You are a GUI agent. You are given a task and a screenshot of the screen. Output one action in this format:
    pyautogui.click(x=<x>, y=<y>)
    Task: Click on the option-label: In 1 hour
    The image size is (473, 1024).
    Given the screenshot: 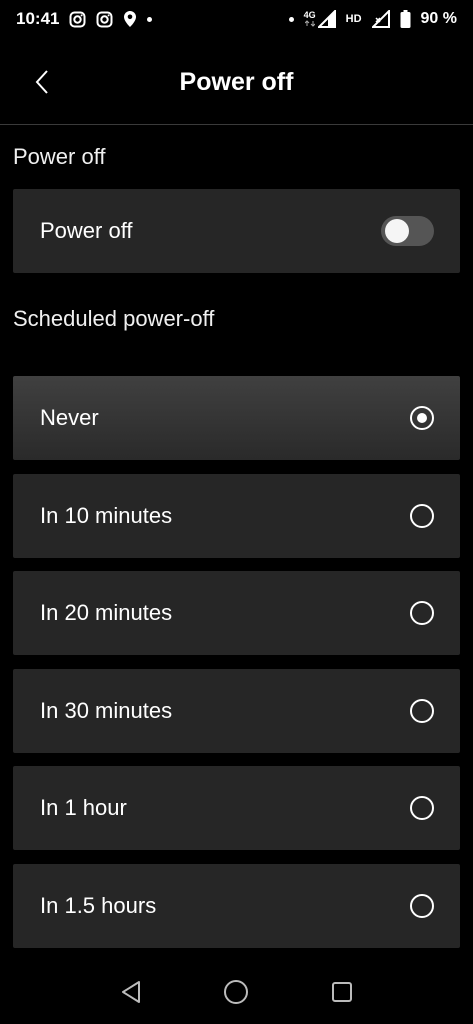 What is the action you would take?
    pyautogui.click(x=83, y=807)
    